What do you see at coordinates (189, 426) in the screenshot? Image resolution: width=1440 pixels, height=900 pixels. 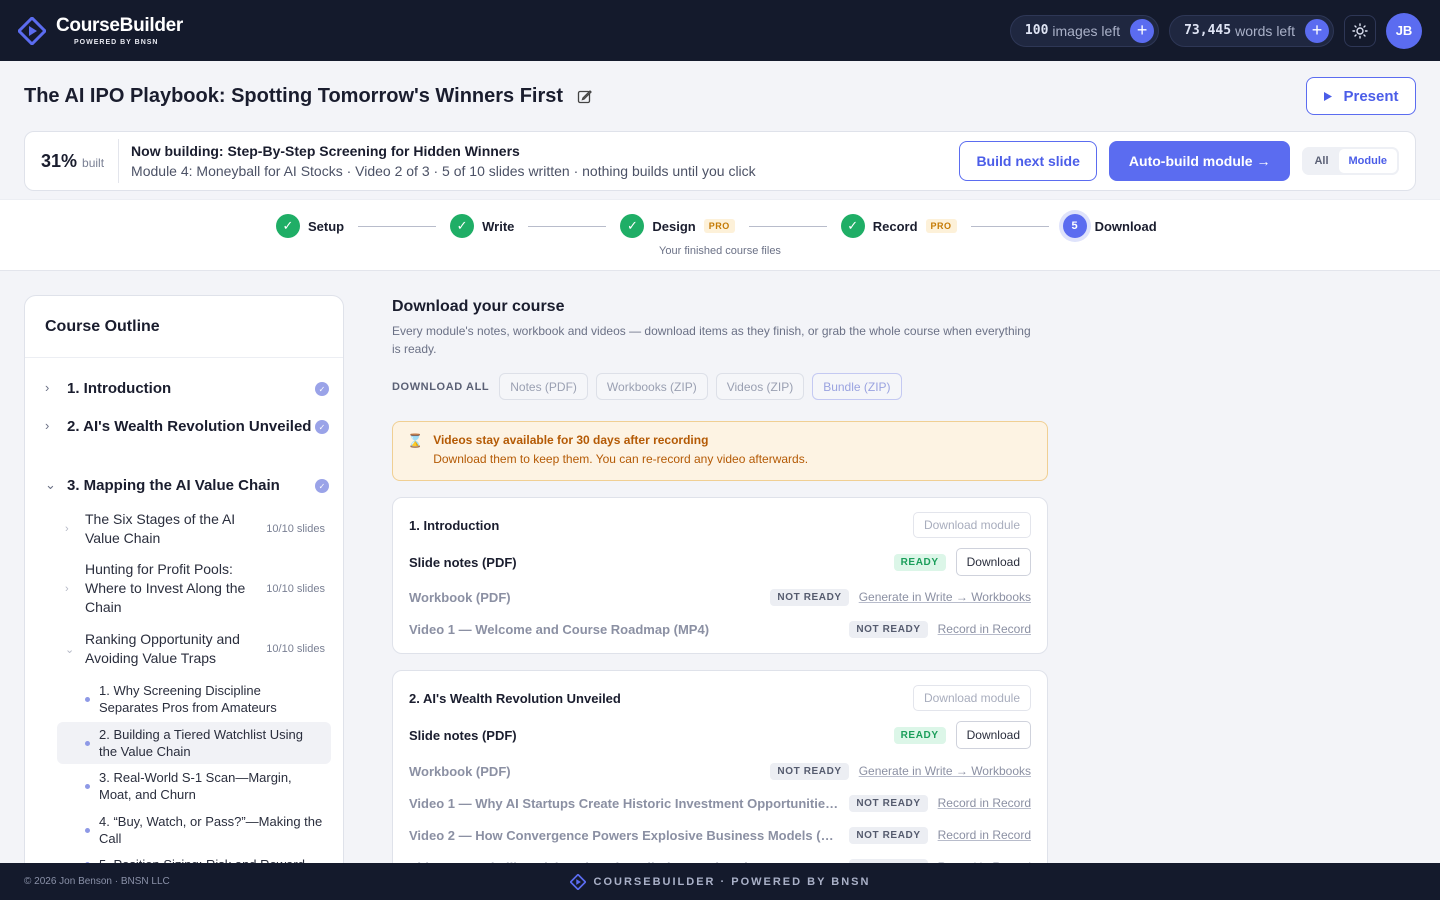 I see `module-title: 2. AI's Wealth Revolution Unveiled` at bounding box center [189, 426].